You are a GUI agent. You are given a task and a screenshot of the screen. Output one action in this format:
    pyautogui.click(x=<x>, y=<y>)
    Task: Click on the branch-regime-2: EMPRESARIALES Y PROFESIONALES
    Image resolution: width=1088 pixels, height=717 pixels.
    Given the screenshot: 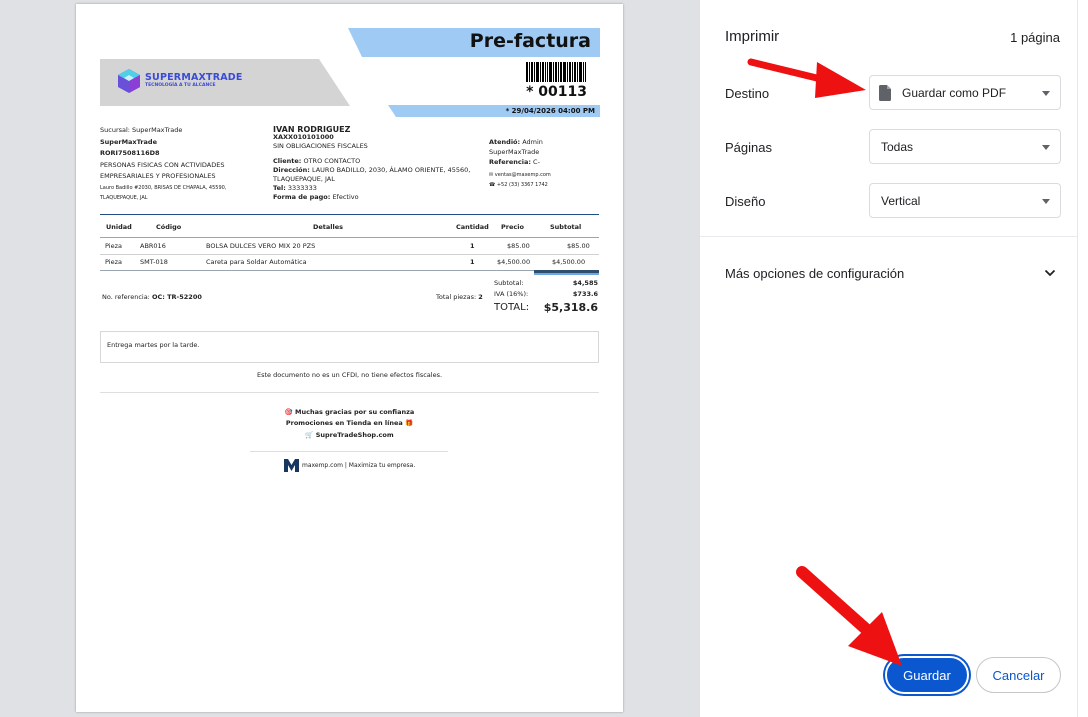 What is the action you would take?
    pyautogui.click(x=158, y=176)
    